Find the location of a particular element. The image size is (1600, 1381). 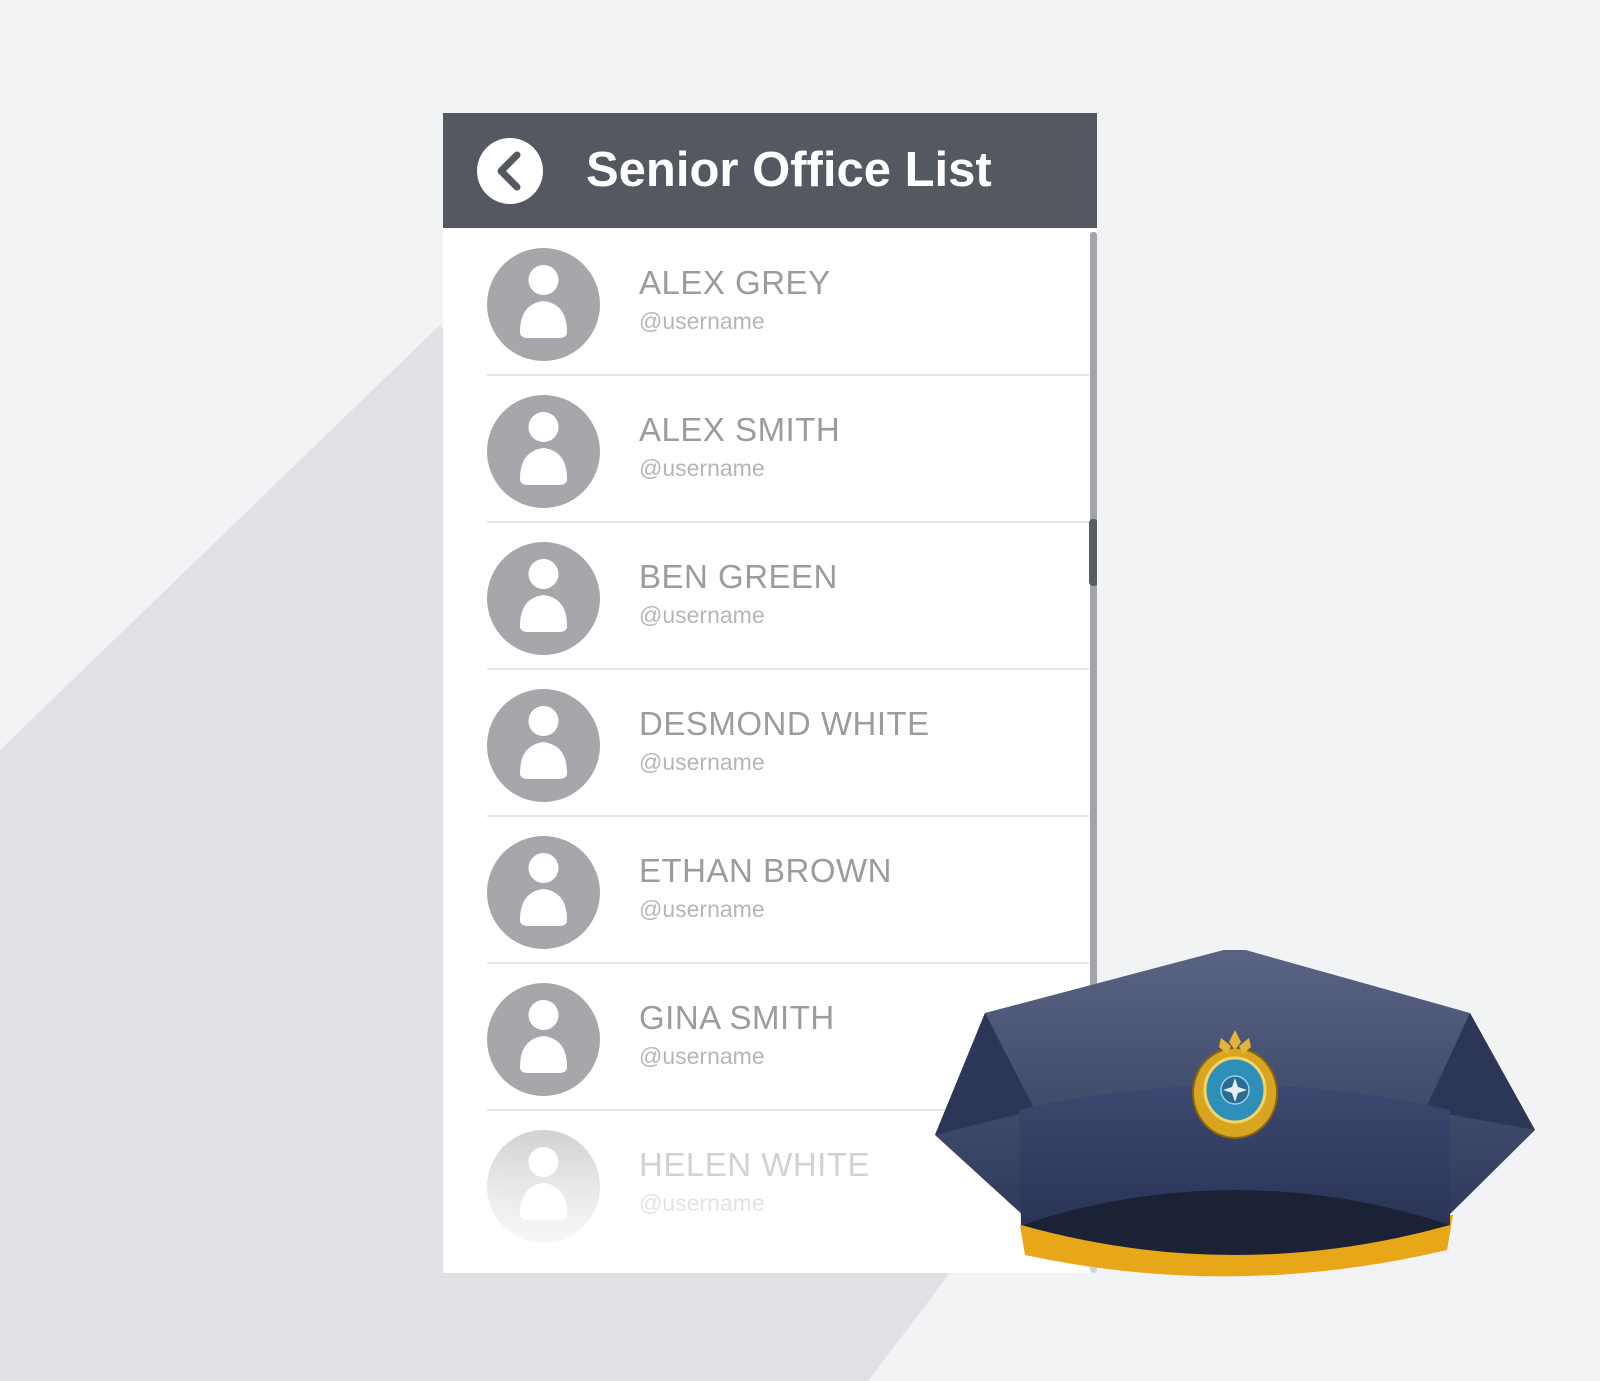

scrollbar-thumb is located at coordinates (1093, 552).